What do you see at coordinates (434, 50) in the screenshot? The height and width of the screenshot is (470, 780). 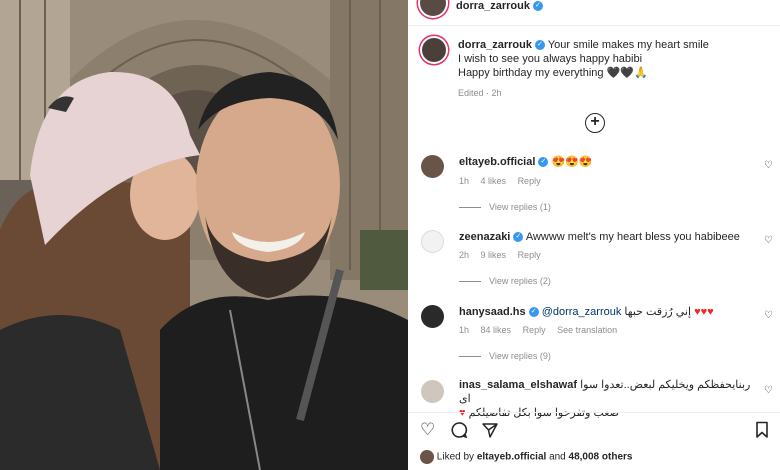 I see `caption-avatar` at bounding box center [434, 50].